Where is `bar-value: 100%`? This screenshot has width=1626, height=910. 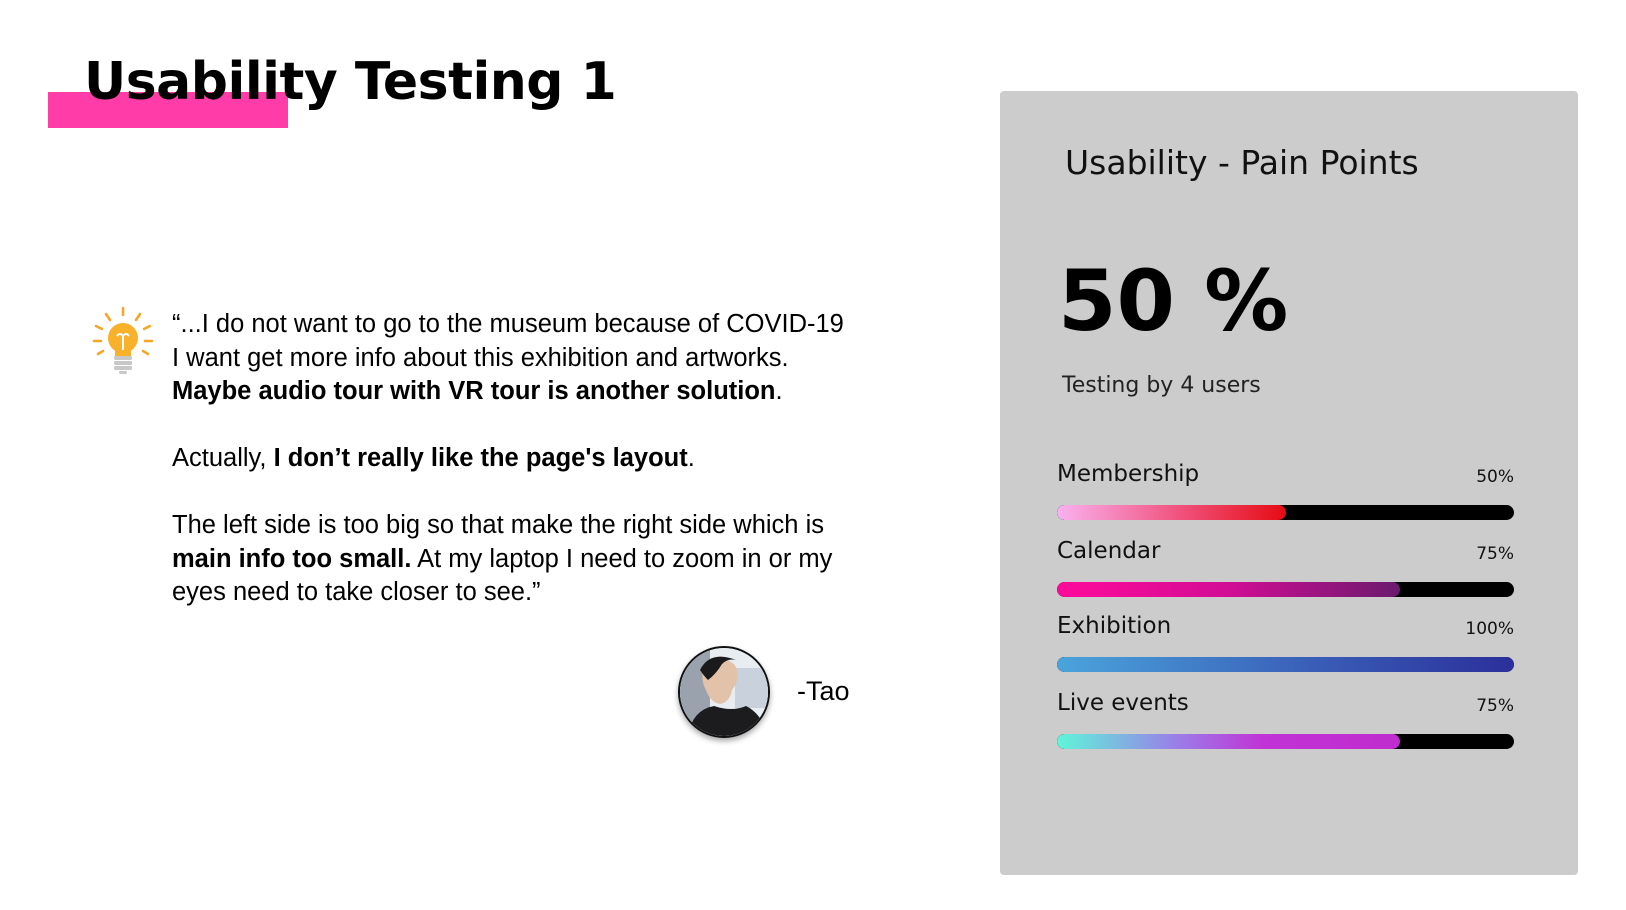
bar-value: 100% is located at coordinates (1489, 629).